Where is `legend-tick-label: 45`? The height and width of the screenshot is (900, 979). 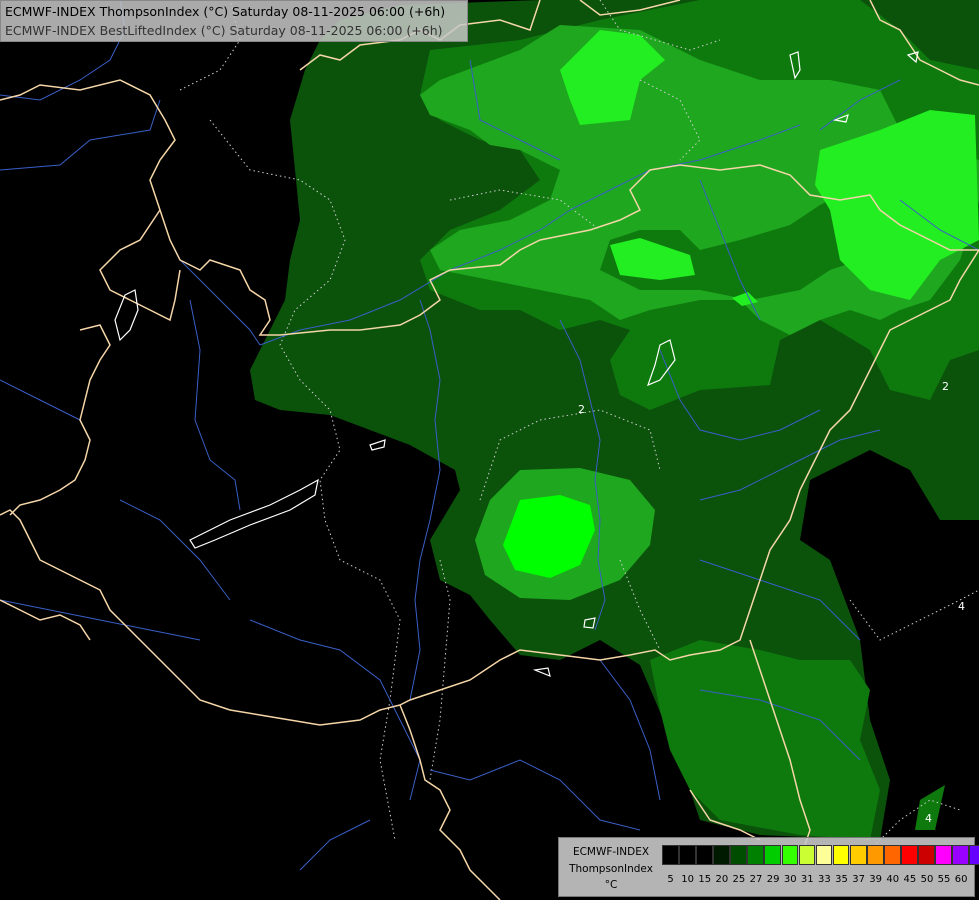 legend-tick-label: 45 is located at coordinates (910, 879).